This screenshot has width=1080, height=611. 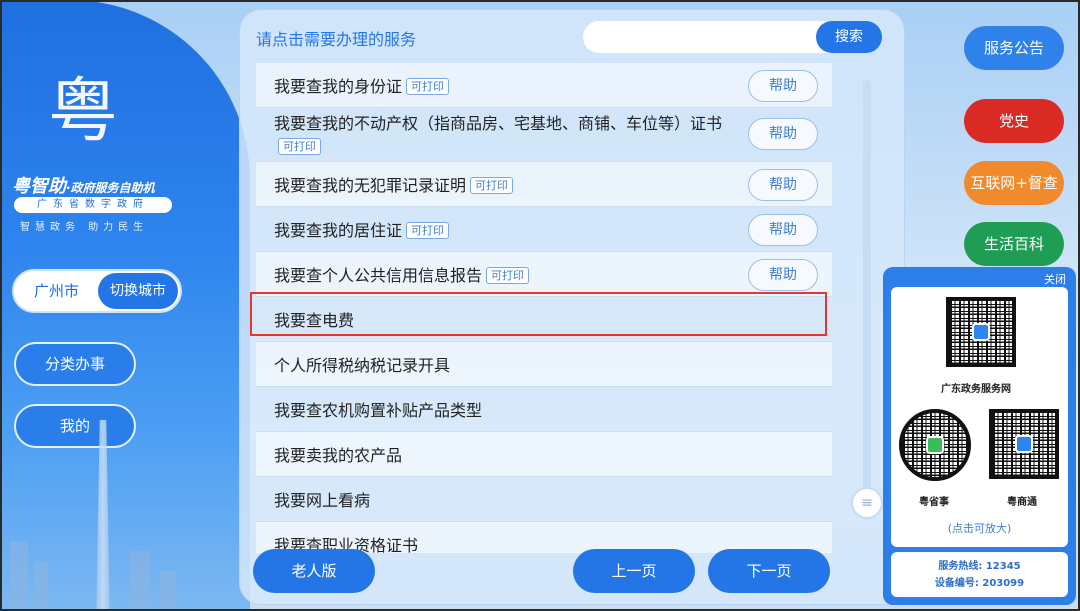 What do you see at coordinates (498, 123) in the screenshot?
I see `service-label: 我要查我的不动产权（指商品房、宅基地、商铺、车位等）证书` at bounding box center [498, 123].